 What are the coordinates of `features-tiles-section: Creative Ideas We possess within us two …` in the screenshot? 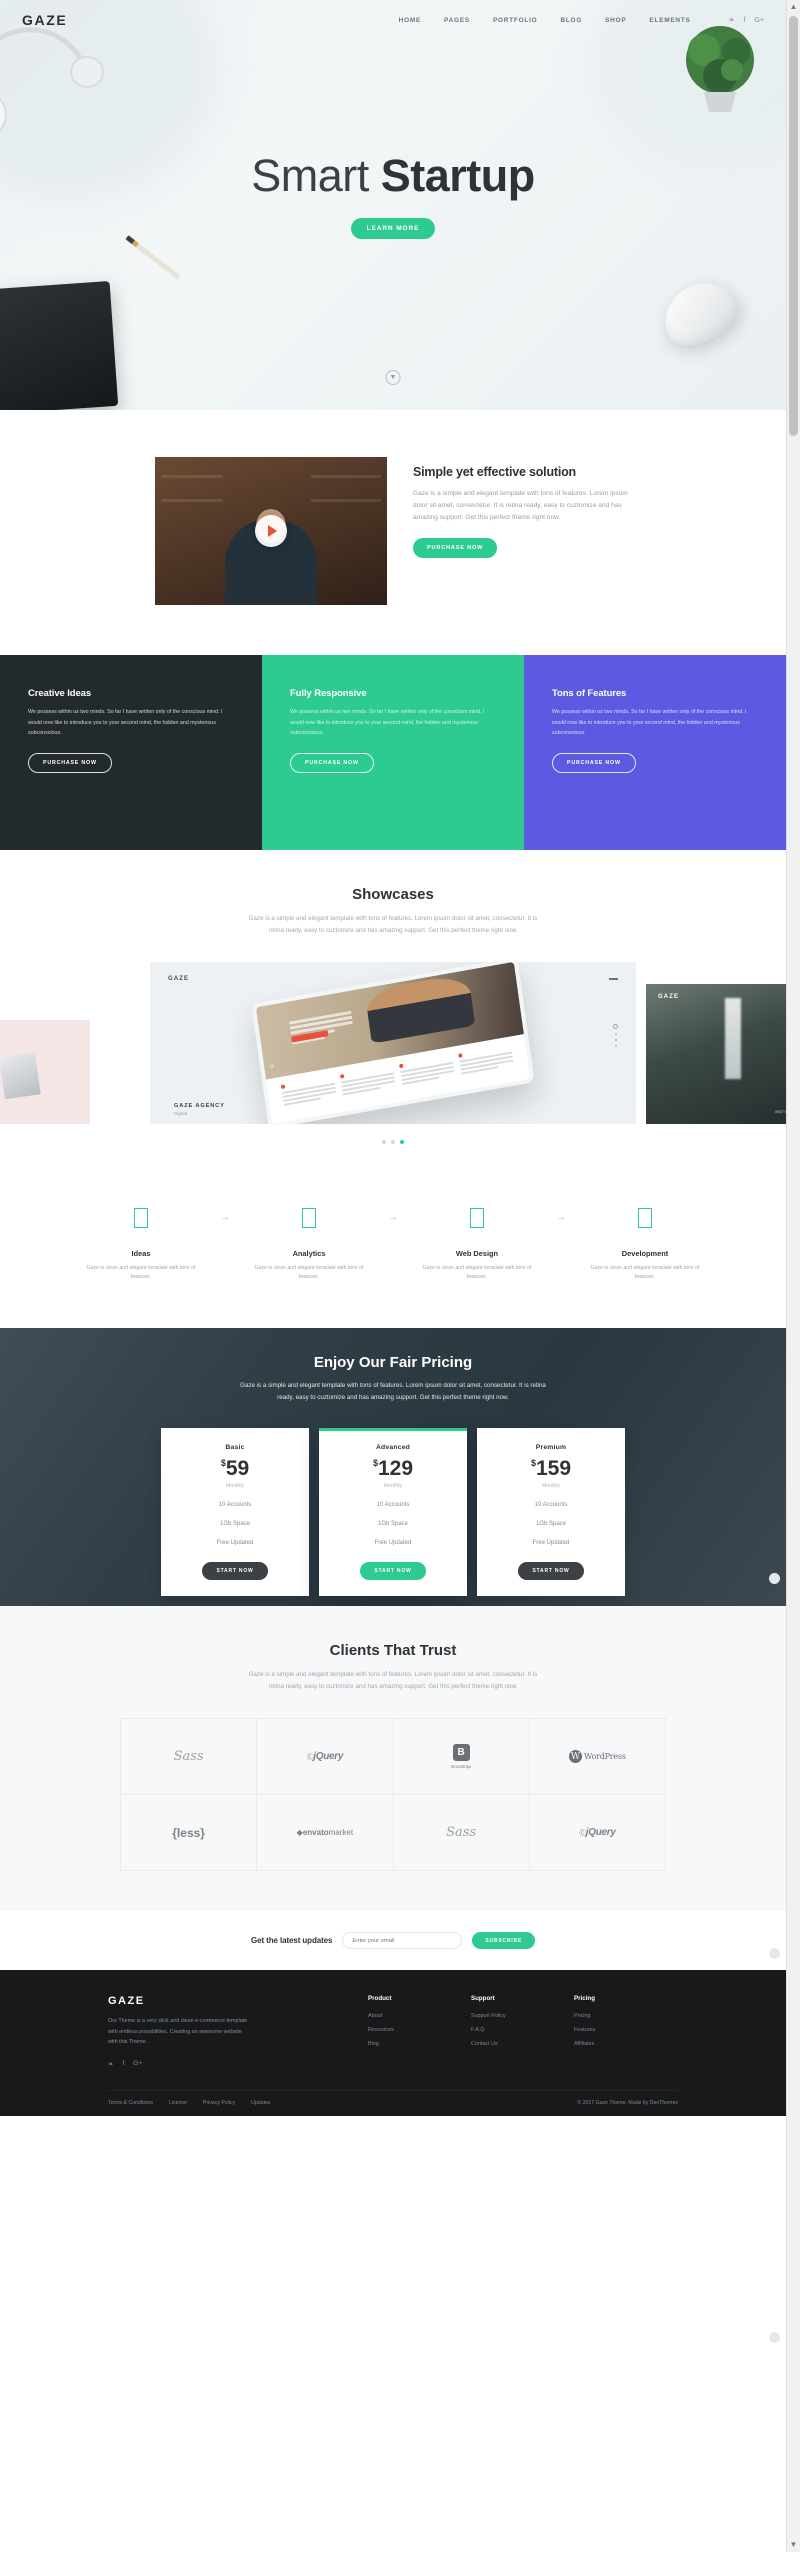 It's located at (393, 752).